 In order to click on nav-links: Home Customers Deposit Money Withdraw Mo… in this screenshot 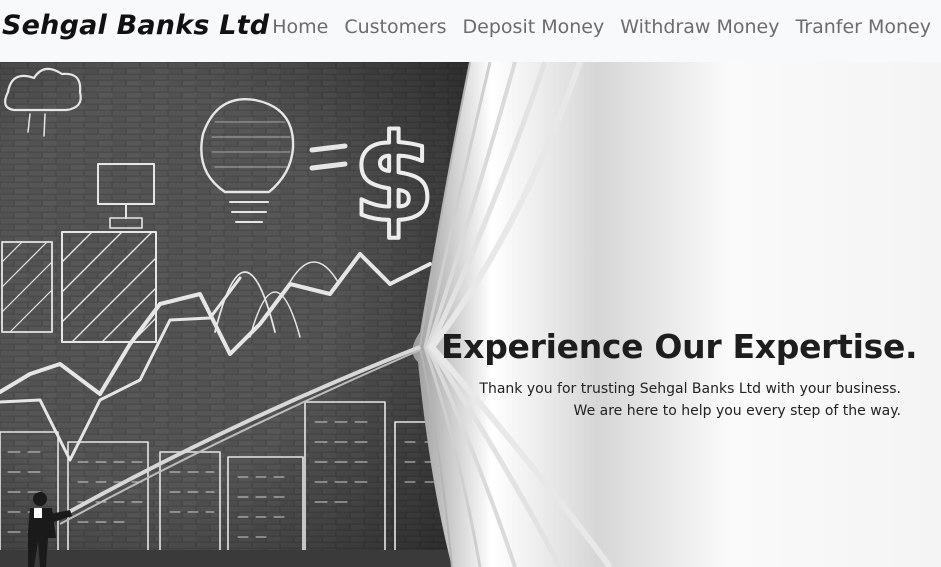, I will do `click(597, 27)`.